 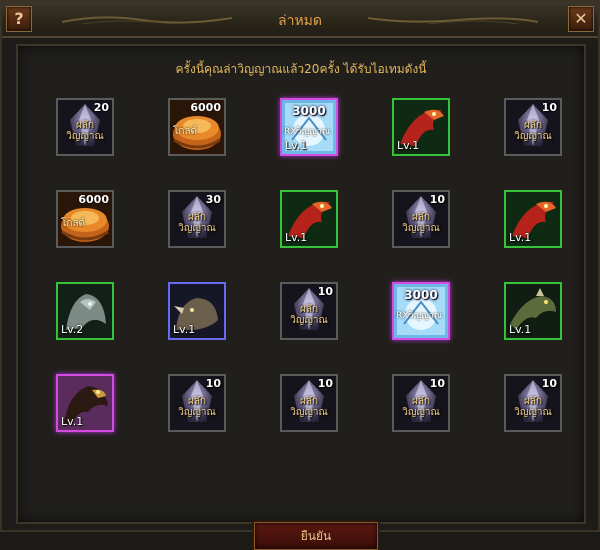 I want to click on item-level: Lv.2, so click(x=72, y=329).